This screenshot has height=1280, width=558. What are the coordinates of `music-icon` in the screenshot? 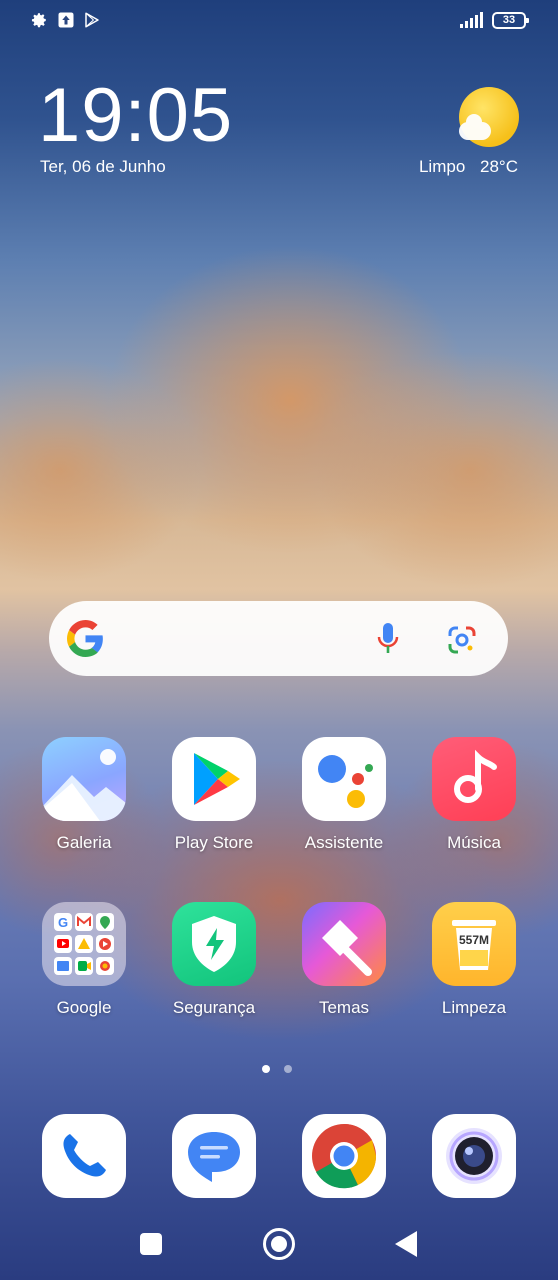 It's located at (474, 779).